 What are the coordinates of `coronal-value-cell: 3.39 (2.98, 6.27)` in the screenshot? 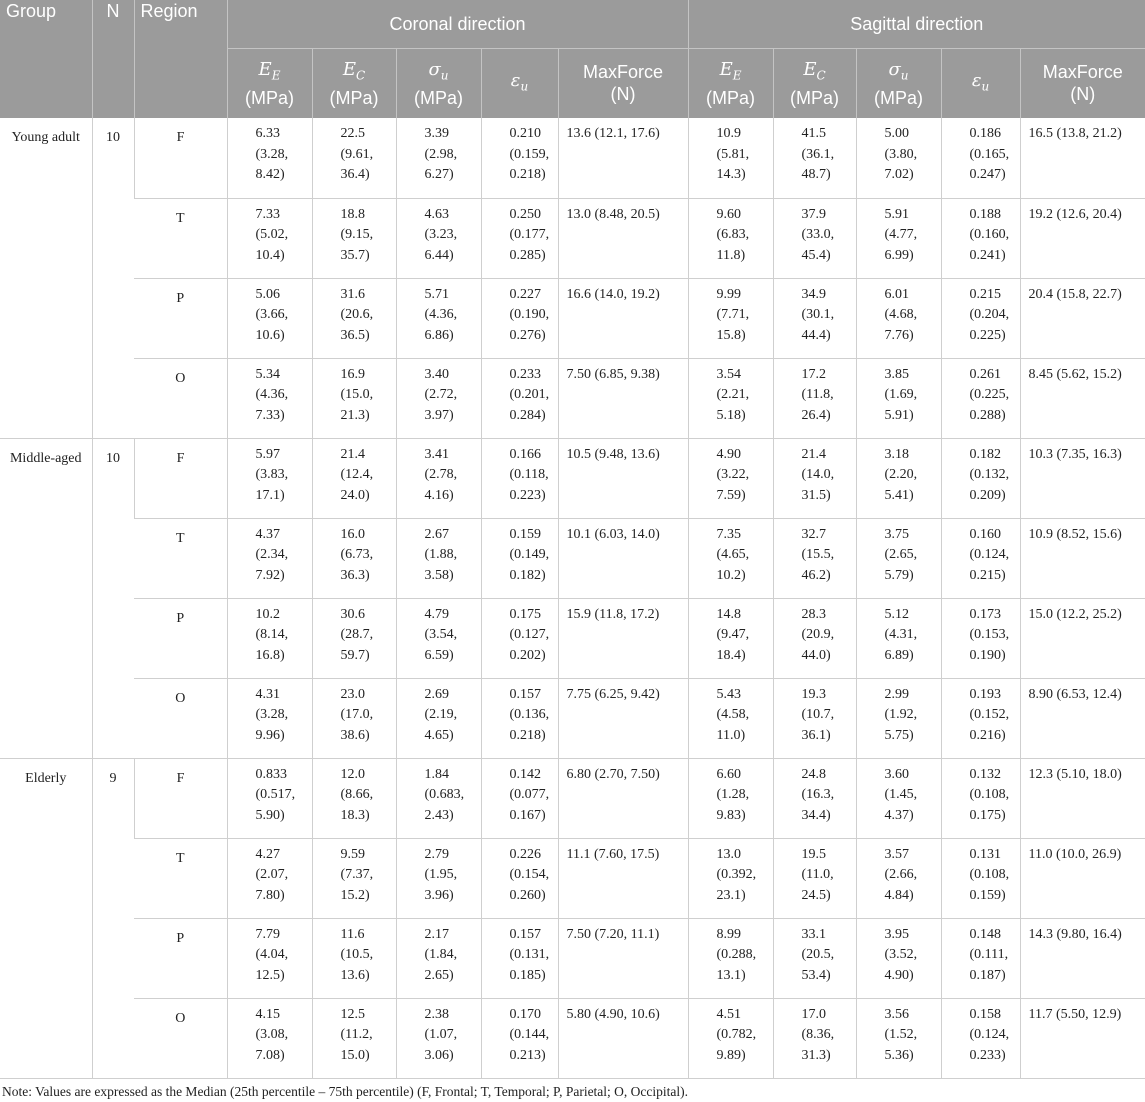 It's located at (438, 158).